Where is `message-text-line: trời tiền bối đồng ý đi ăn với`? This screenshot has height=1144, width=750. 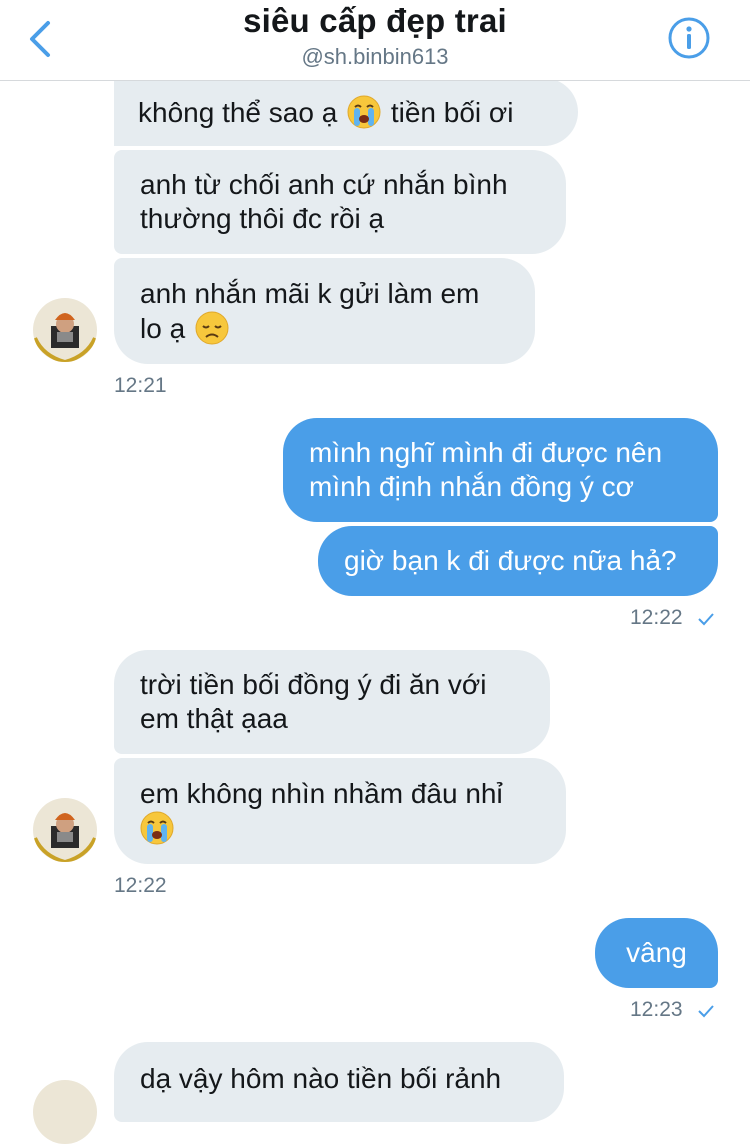 message-text-line: trời tiền bối đồng ý đi ăn với is located at coordinates (313, 684).